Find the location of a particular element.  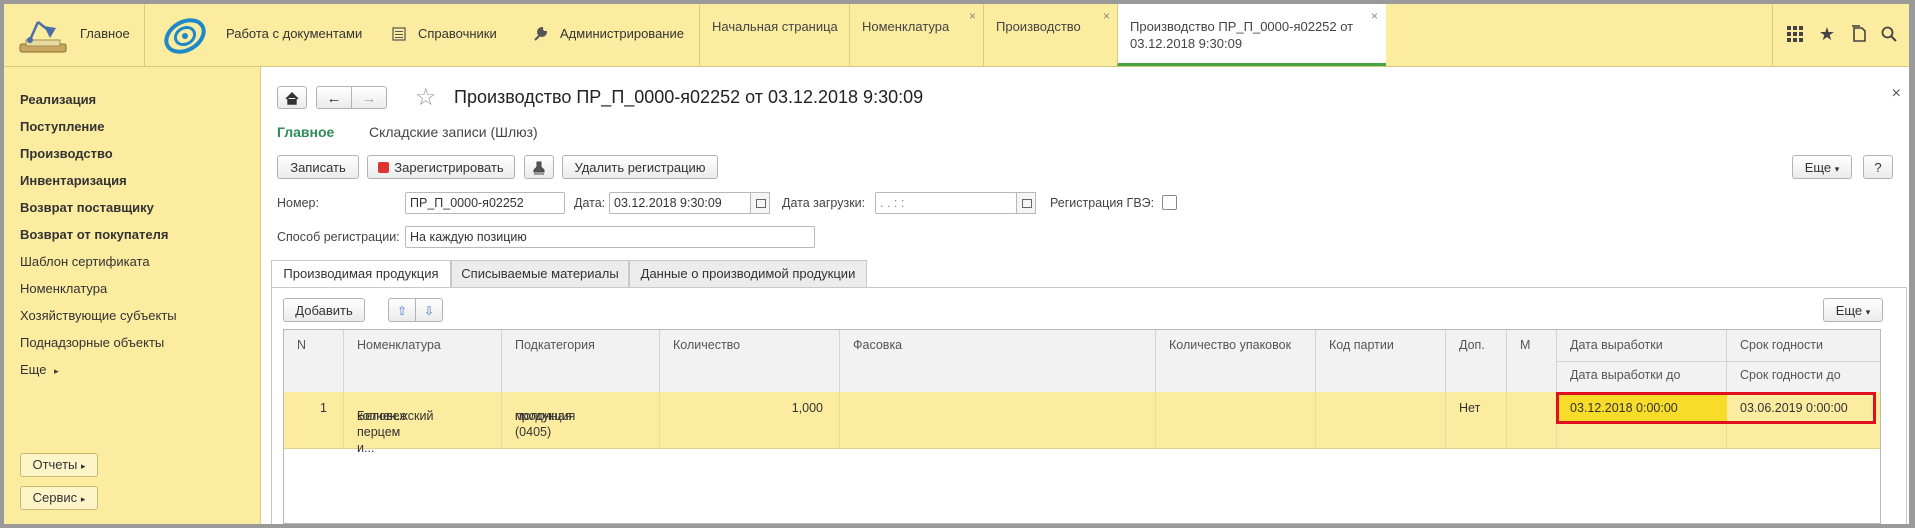

home-section: Главное is located at coordinates (74, 35).